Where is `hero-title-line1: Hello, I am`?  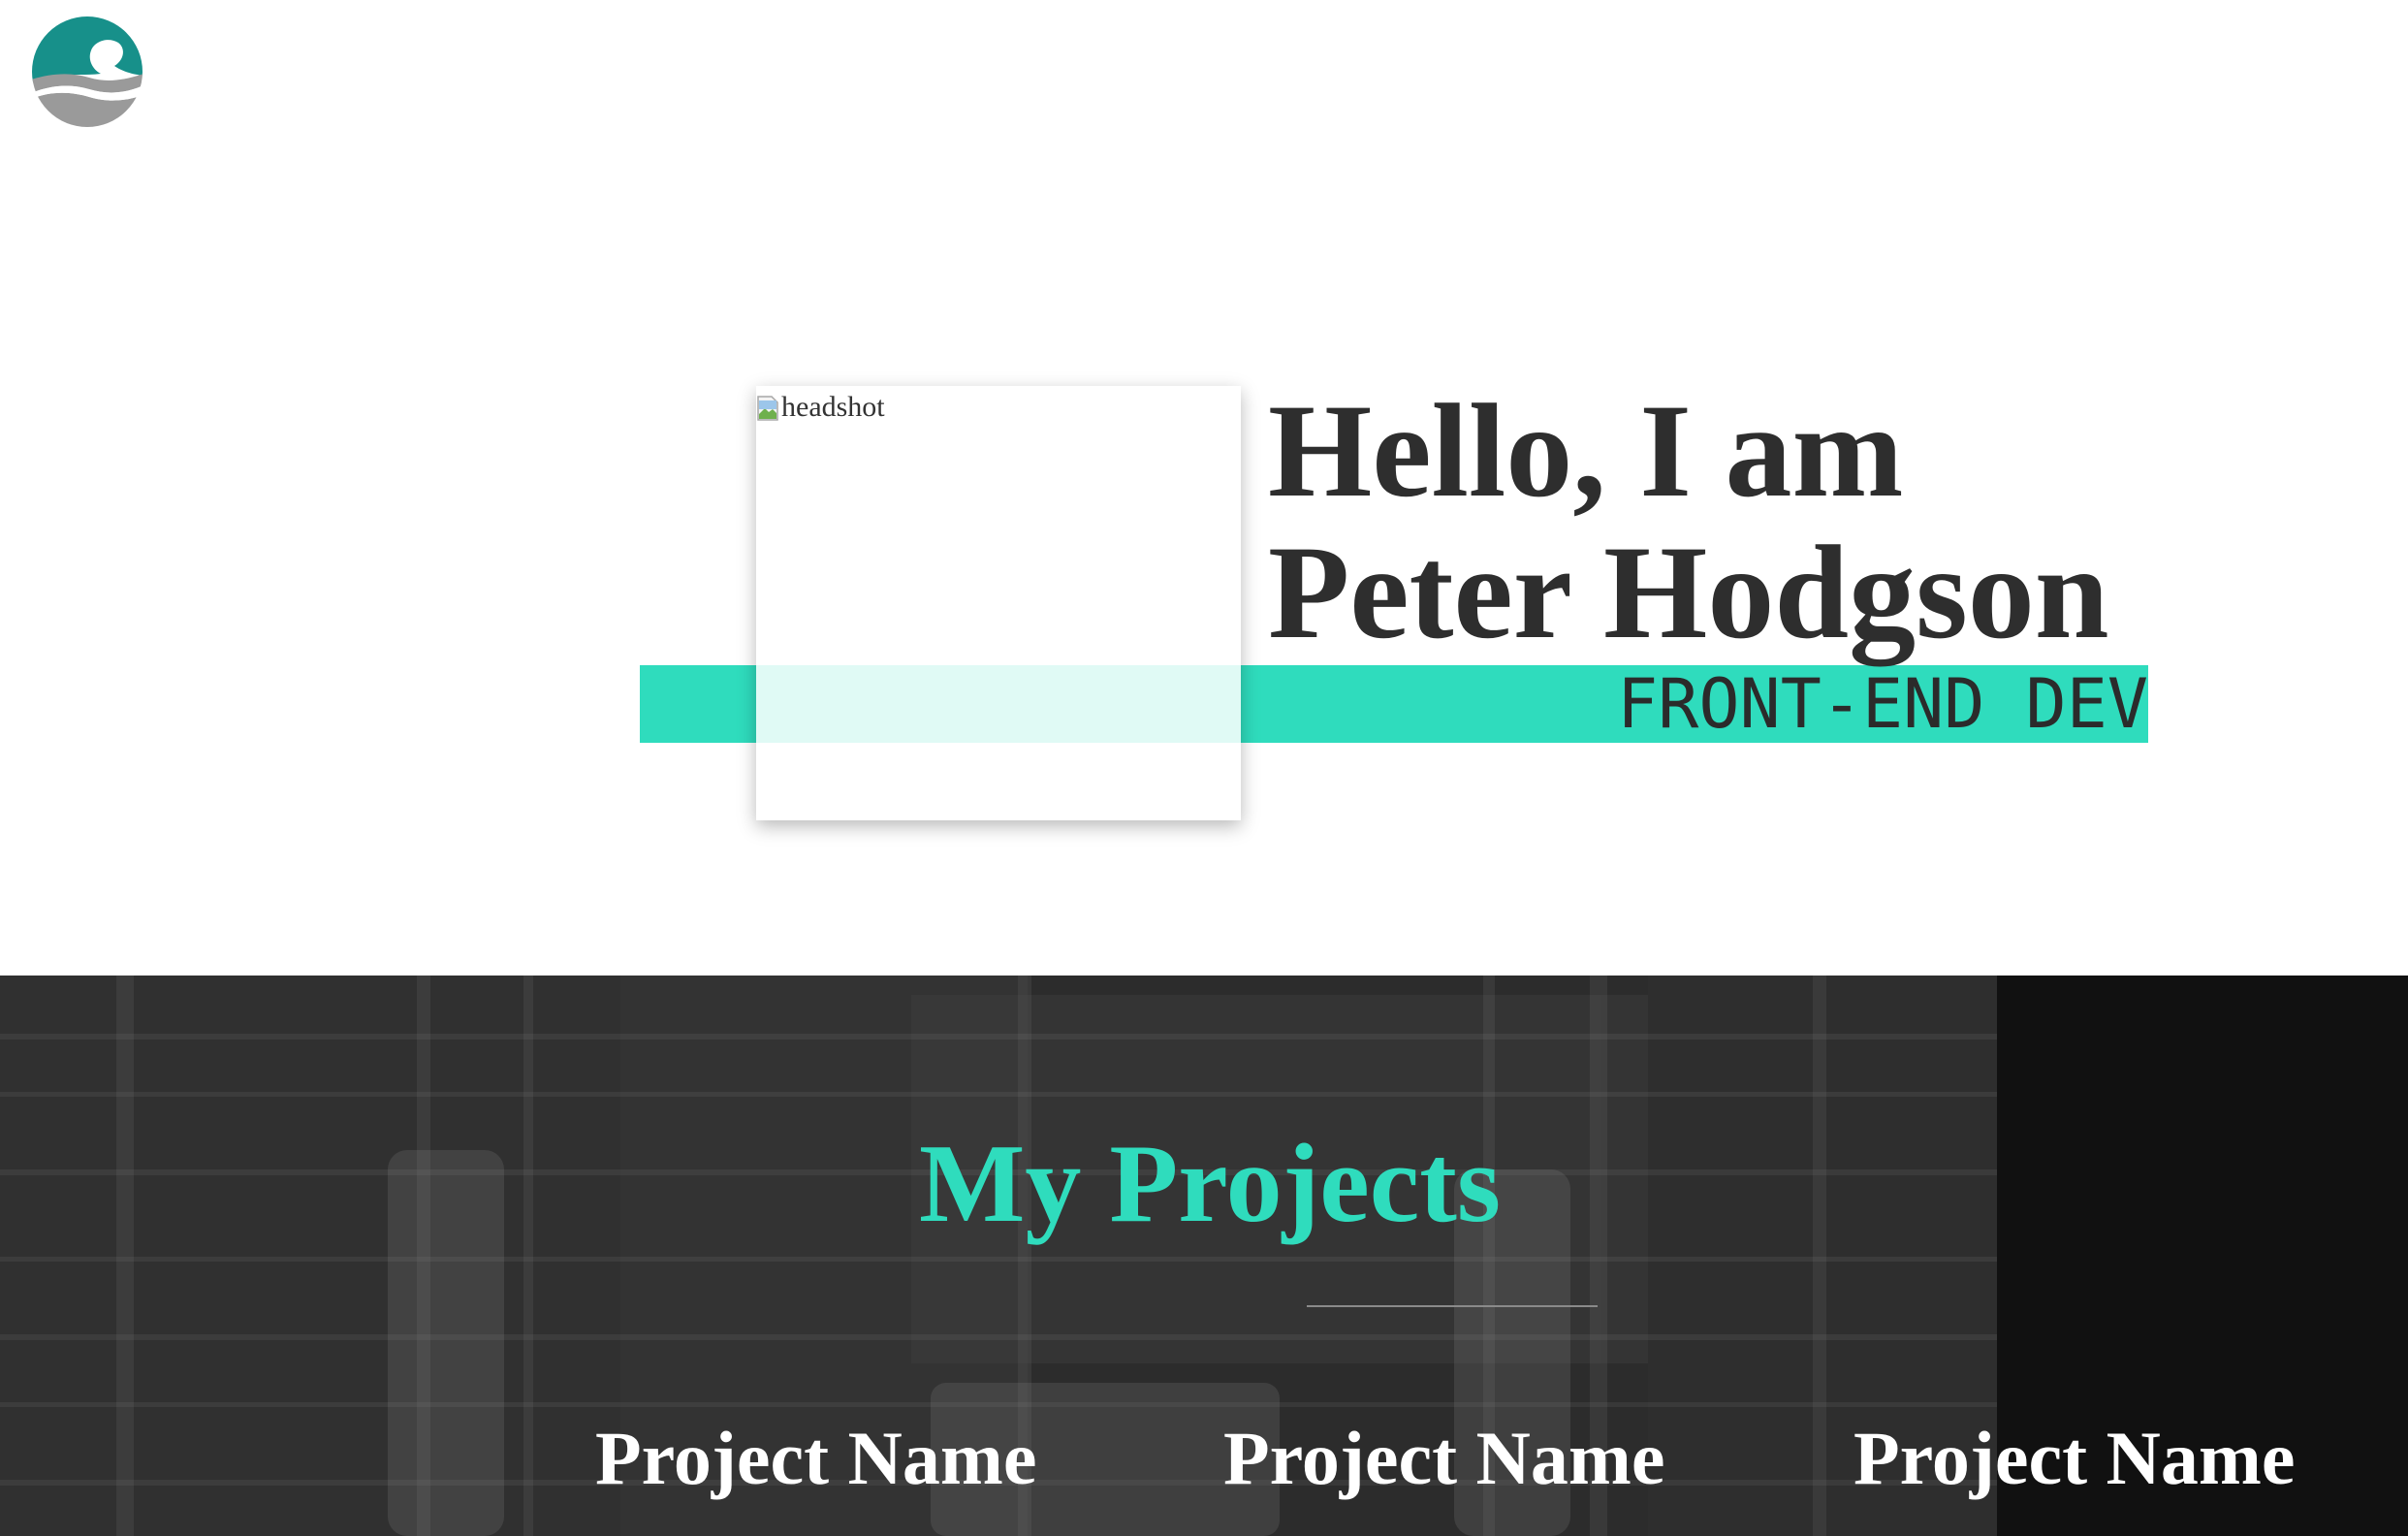 hero-title-line1: Hello, I am is located at coordinates (1586, 450).